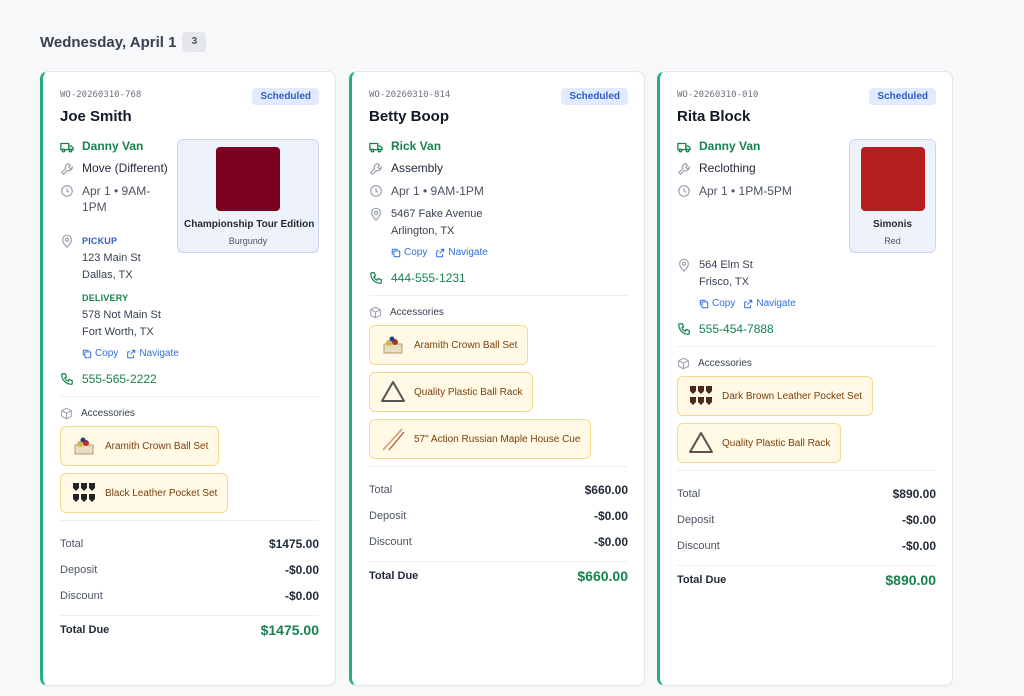 Image resolution: width=1024 pixels, height=696 pixels. Describe the element at coordinates (96, 116) in the screenshot. I see `customer-name: Joe Smith` at that location.